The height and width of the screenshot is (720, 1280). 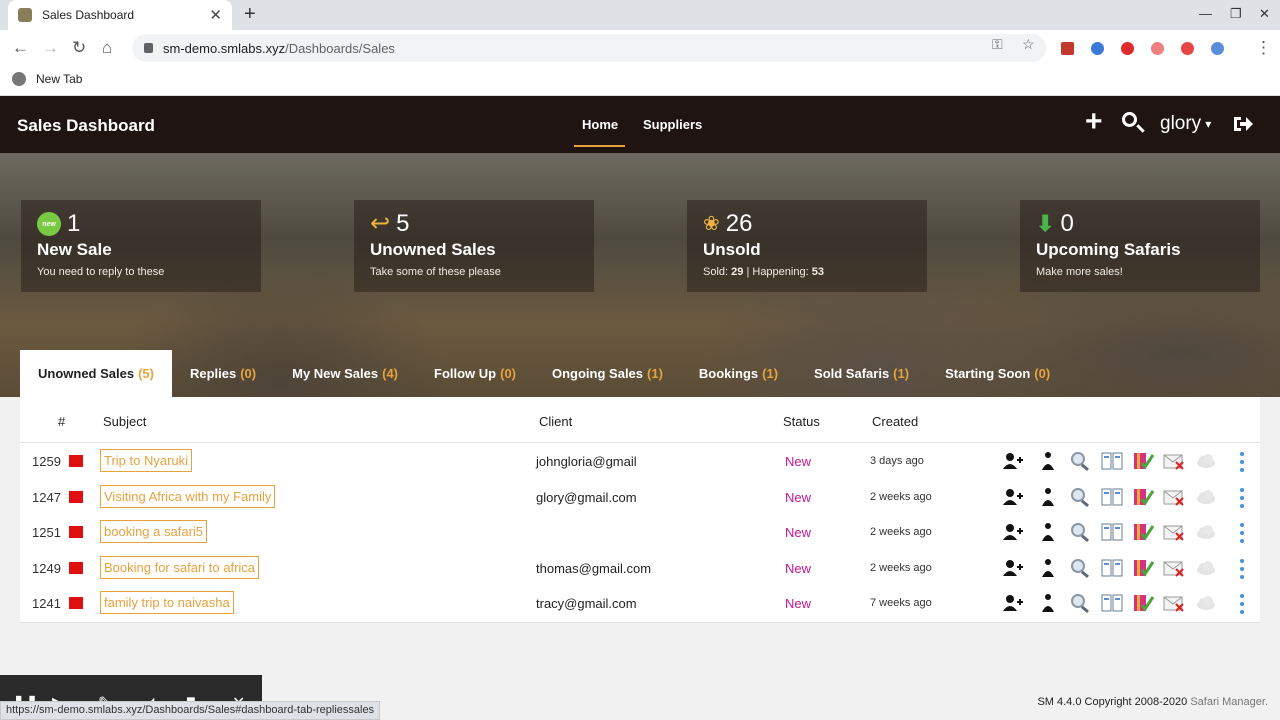 What do you see at coordinates (589, 48) in the screenshot?
I see `address-bar: sm-demo.smlabs.xyz/Dashboards/Sales` at bounding box center [589, 48].